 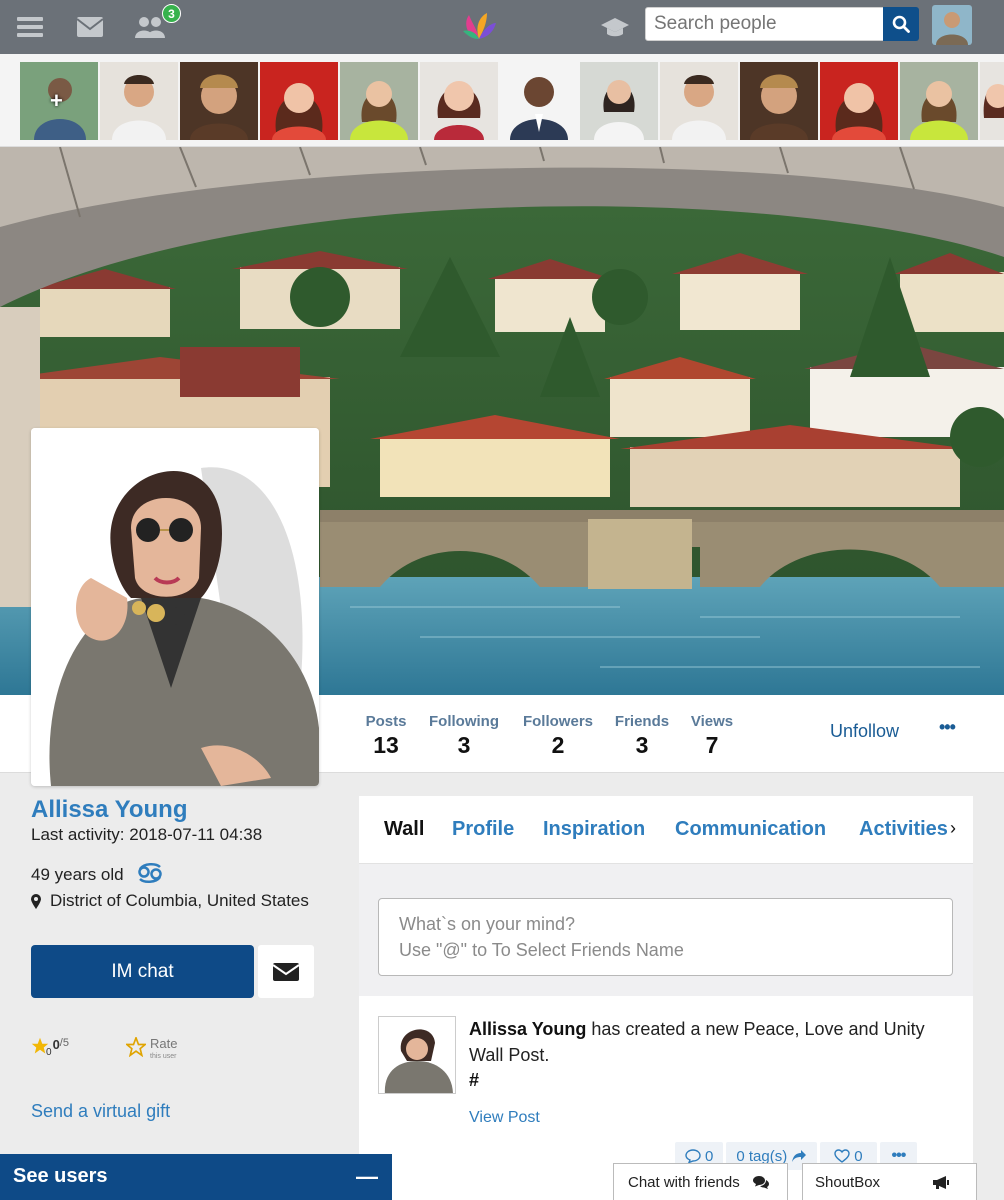 What do you see at coordinates (386, 745) in the screenshot?
I see `stat-value: 13` at bounding box center [386, 745].